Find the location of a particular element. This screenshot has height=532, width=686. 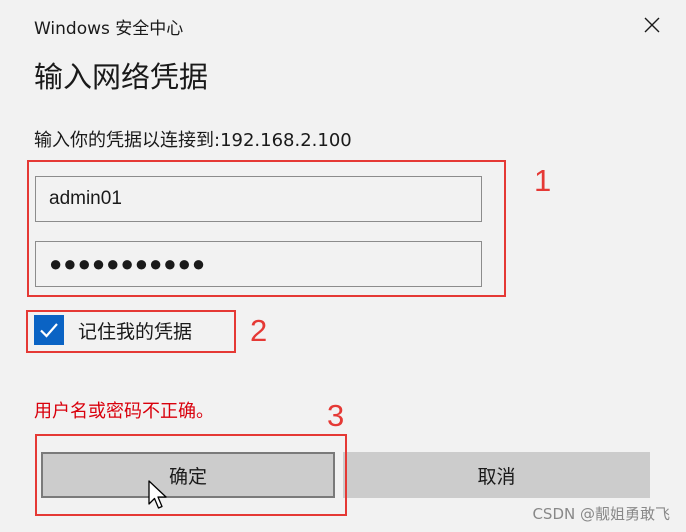

password-value: ●●●●●●●●●●● is located at coordinates (128, 263).